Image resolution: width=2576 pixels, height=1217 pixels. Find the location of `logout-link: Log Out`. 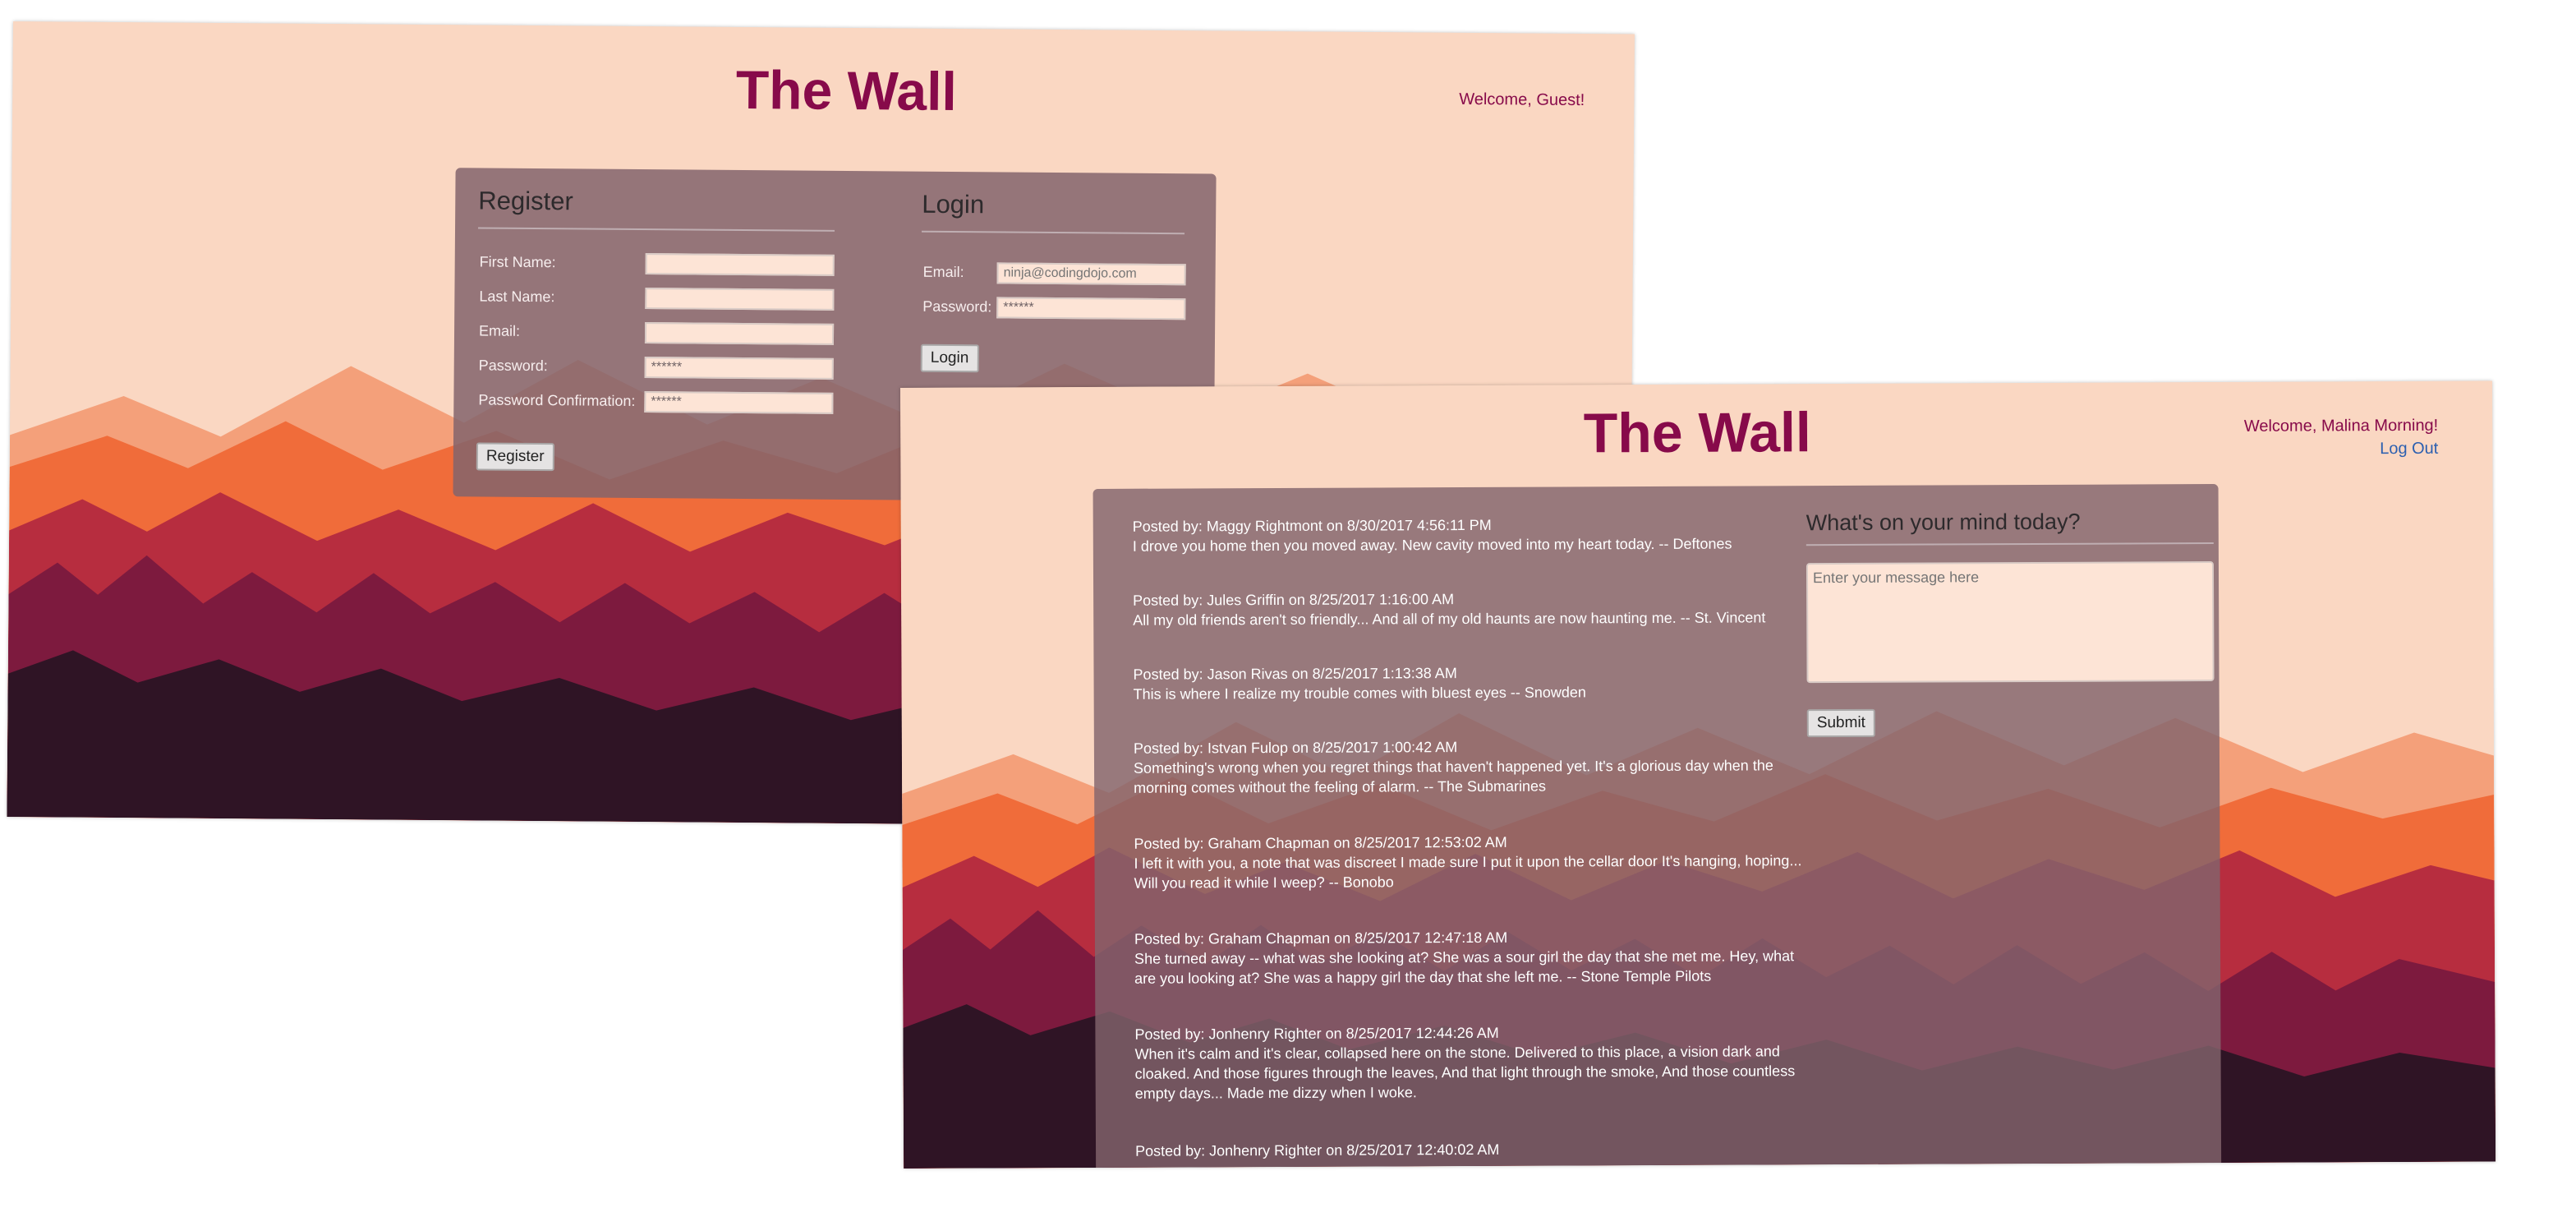

logout-link: Log Out is located at coordinates (2341, 449).